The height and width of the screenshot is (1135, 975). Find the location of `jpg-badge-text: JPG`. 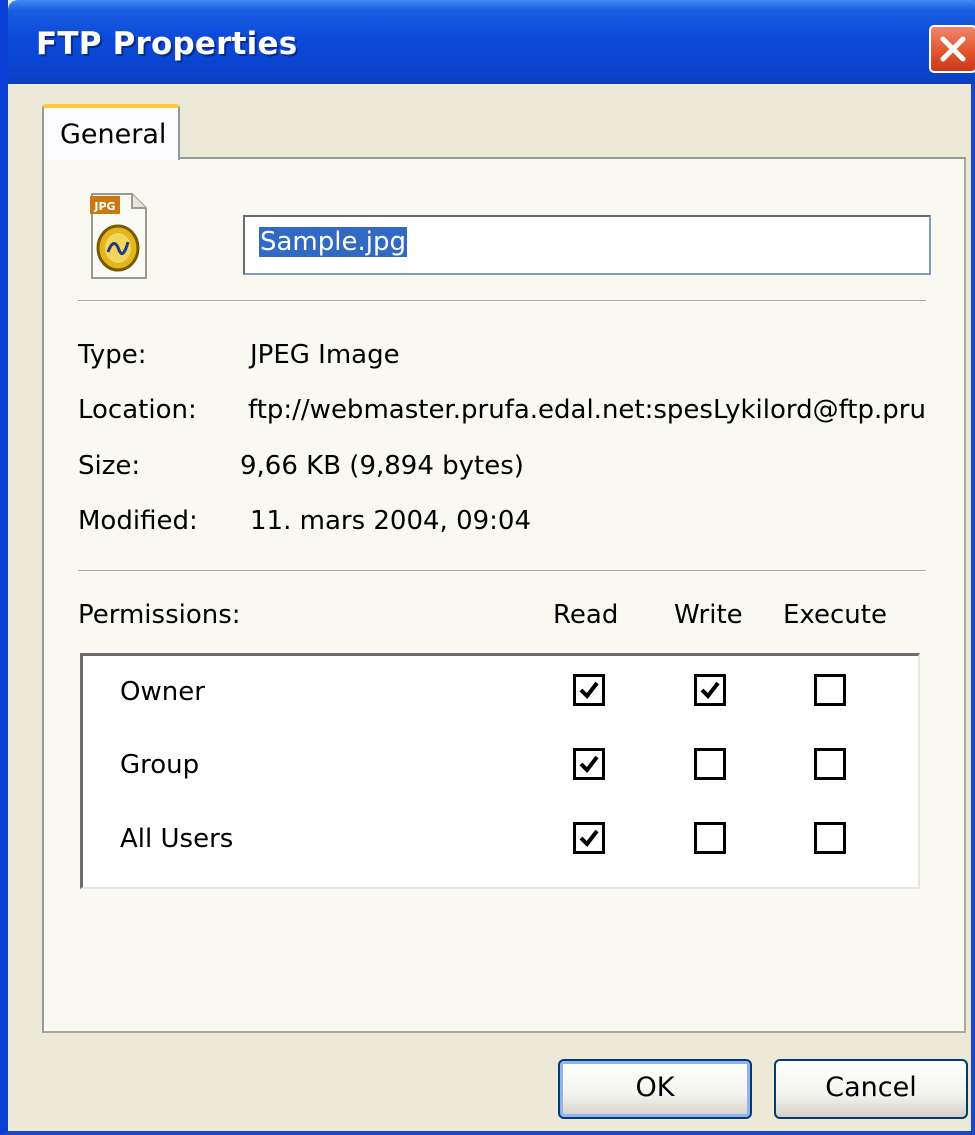

jpg-badge-text: JPG is located at coordinates (104, 206).